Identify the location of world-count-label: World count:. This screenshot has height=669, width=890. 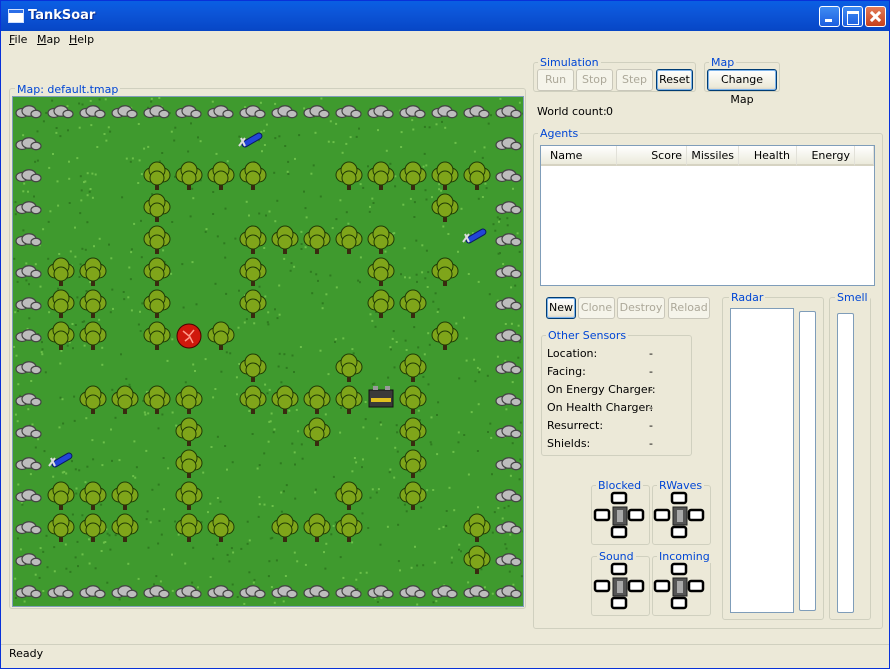
(572, 111).